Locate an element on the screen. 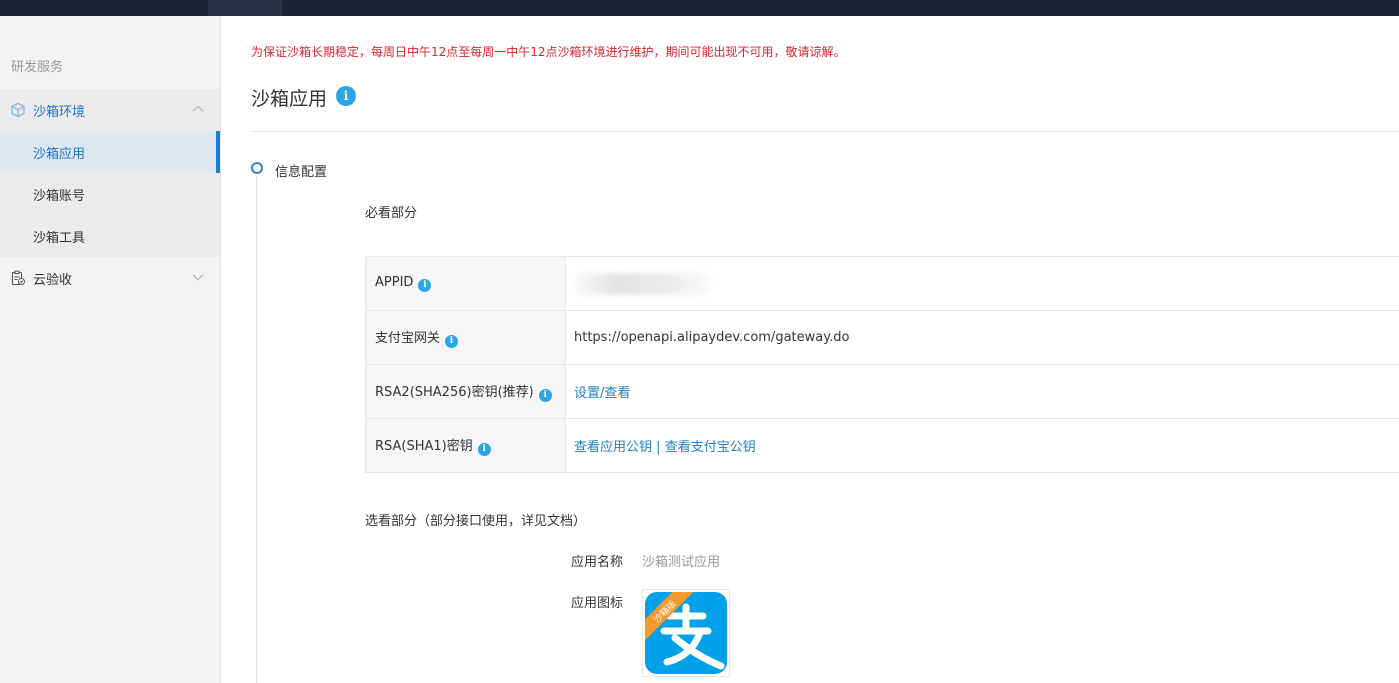 Image resolution: width=1399 pixels, height=683 pixels. table-row: RSA(SHA1)密钥 i 查看应用公钥 | 查看支付宝公钥 is located at coordinates (882, 445).